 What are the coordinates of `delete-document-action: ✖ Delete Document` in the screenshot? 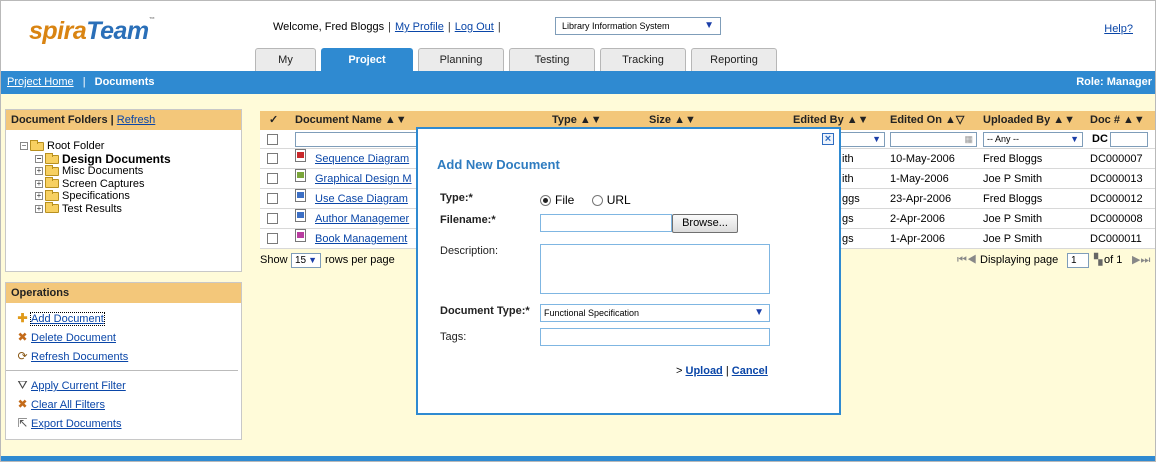 It's located at (128, 337).